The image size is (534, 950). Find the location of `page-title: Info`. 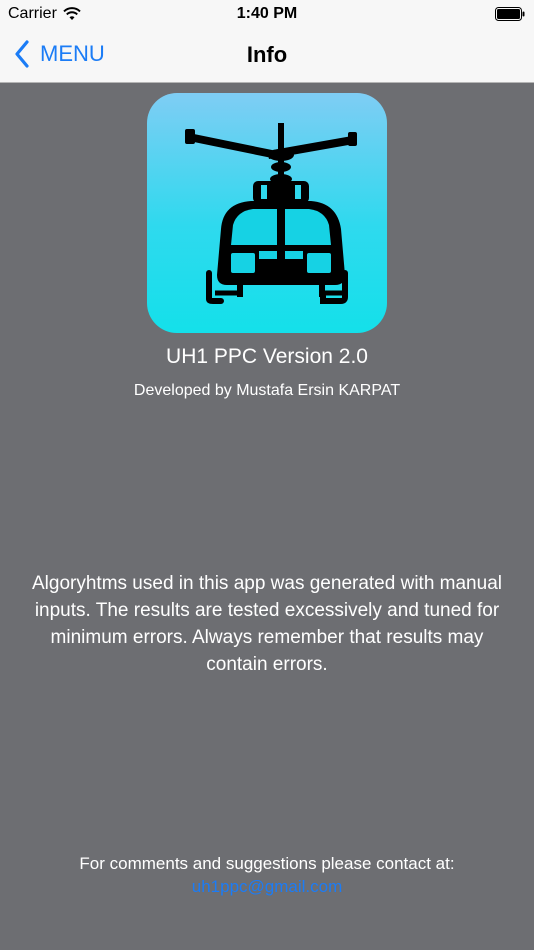

page-title: Info is located at coordinates (267, 54).